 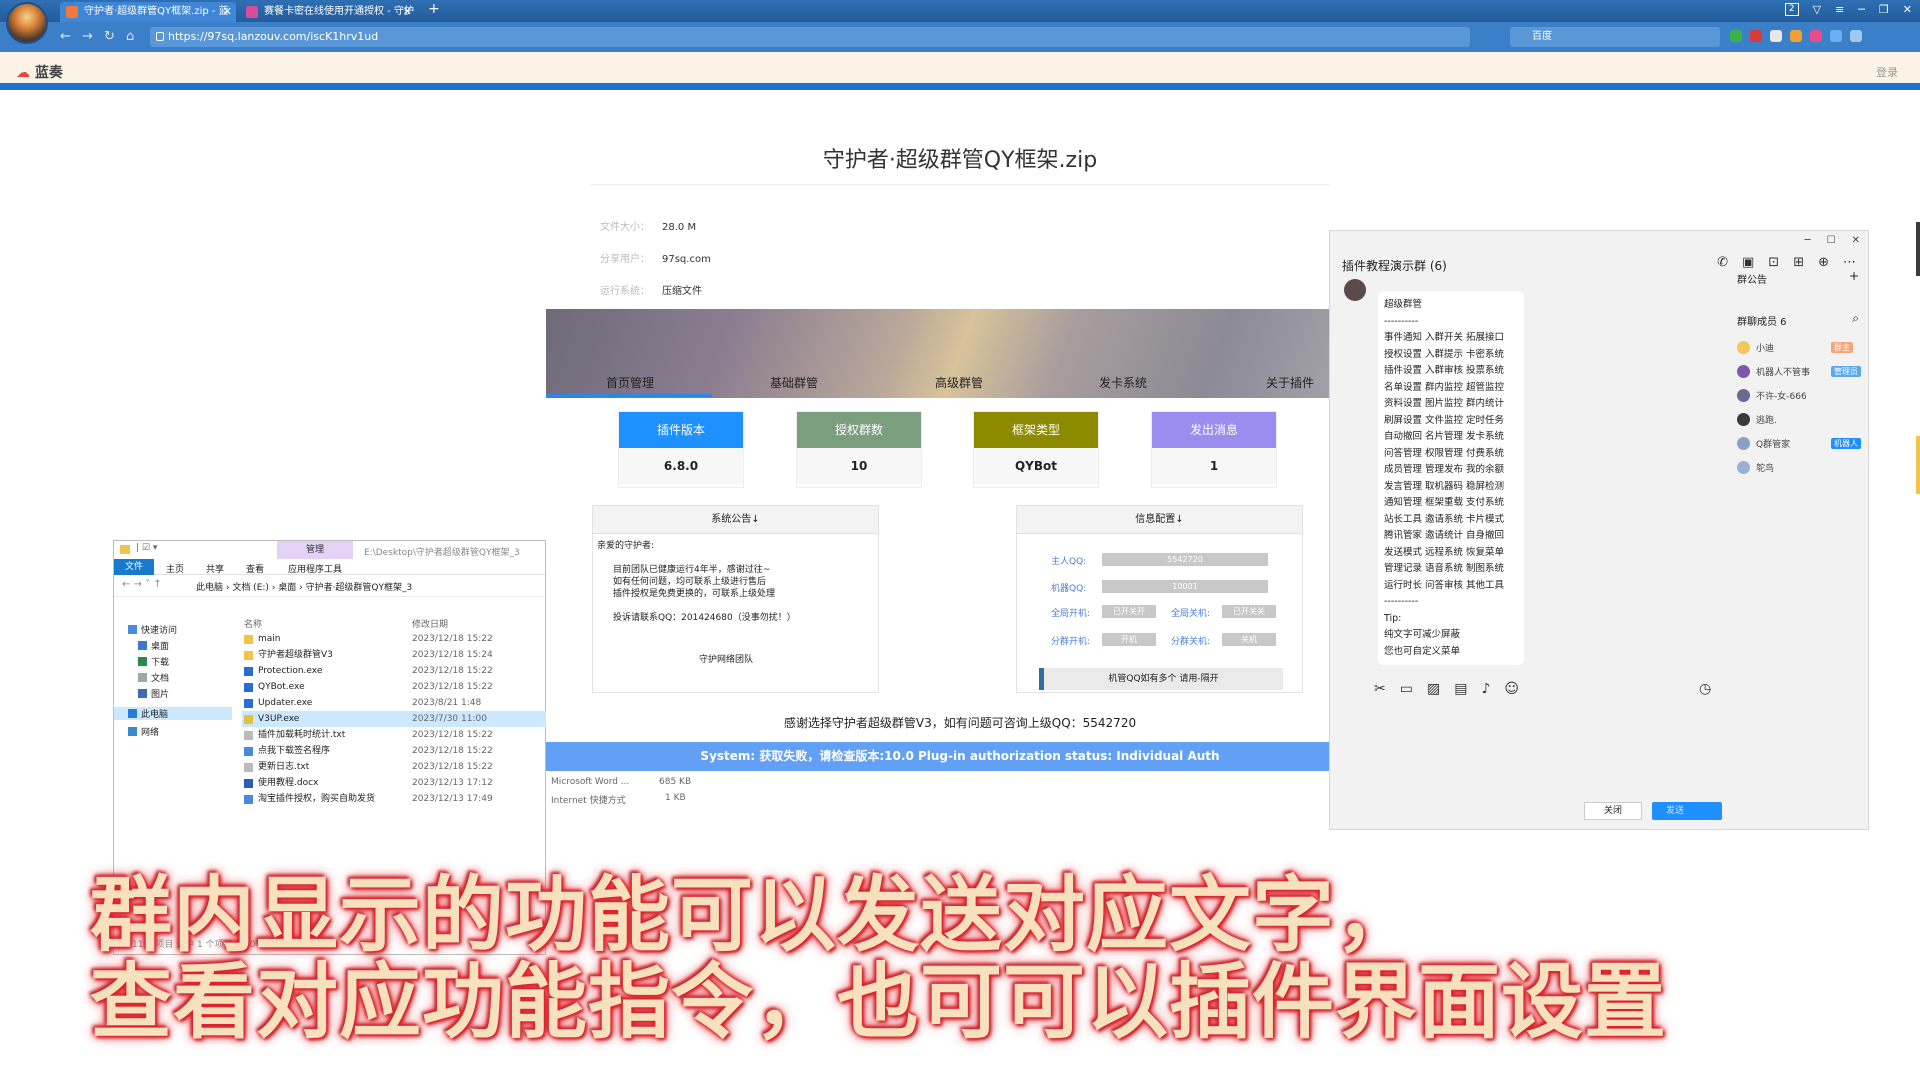 What do you see at coordinates (1884, 9) in the screenshot?
I see `maximize-icon: ❐` at bounding box center [1884, 9].